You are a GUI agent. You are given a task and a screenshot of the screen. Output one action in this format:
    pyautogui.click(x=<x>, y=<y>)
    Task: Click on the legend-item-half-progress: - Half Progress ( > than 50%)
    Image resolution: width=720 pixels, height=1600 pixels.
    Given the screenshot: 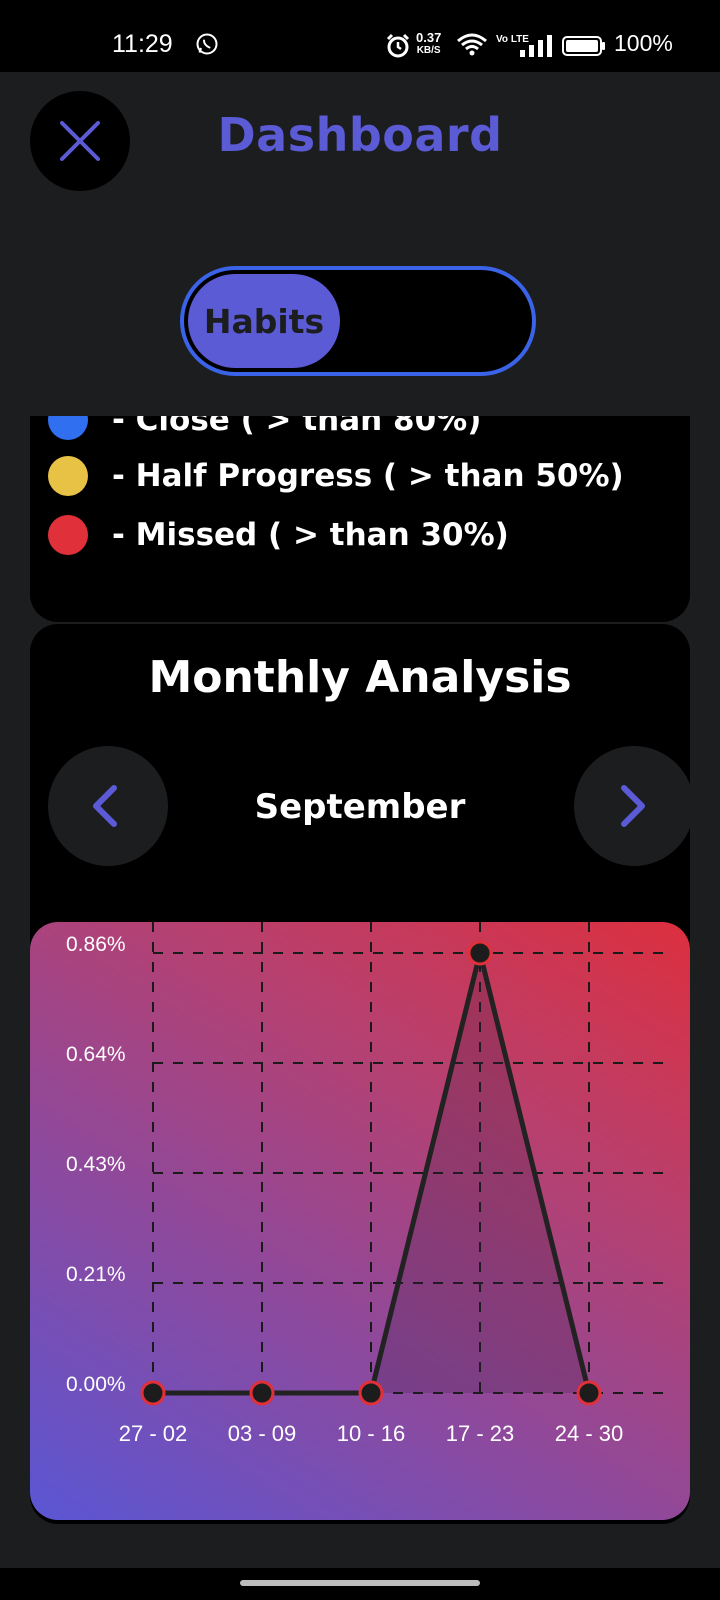 What is the action you would take?
    pyautogui.click(x=336, y=476)
    